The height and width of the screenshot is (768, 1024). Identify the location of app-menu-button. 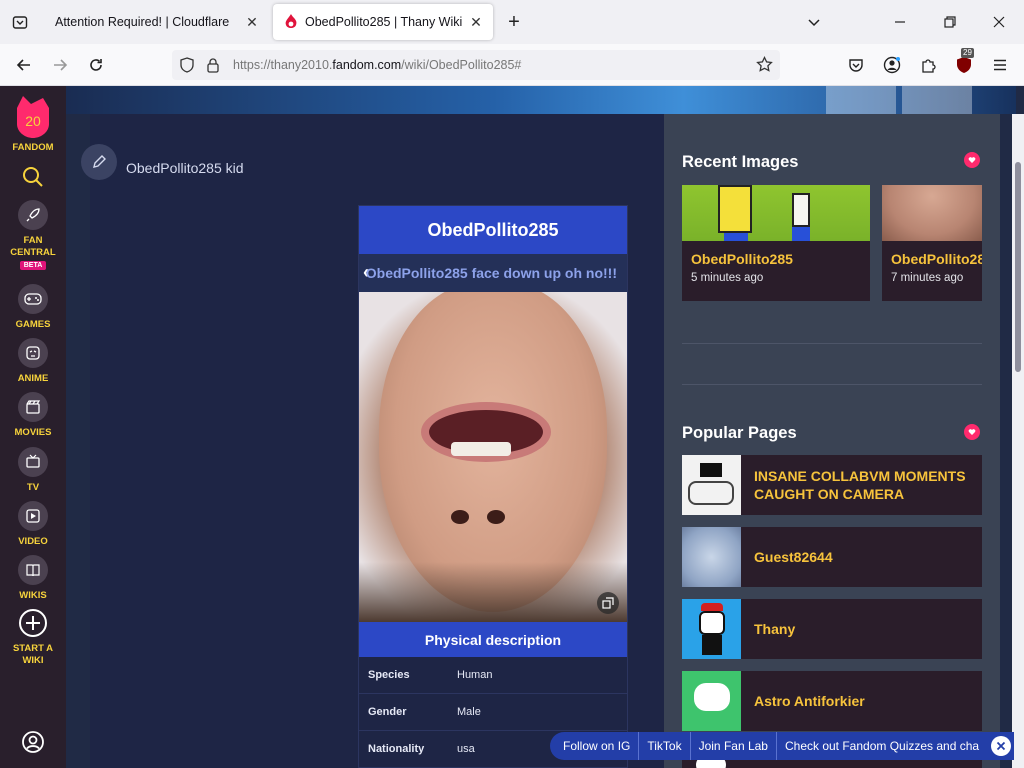
(1000, 65).